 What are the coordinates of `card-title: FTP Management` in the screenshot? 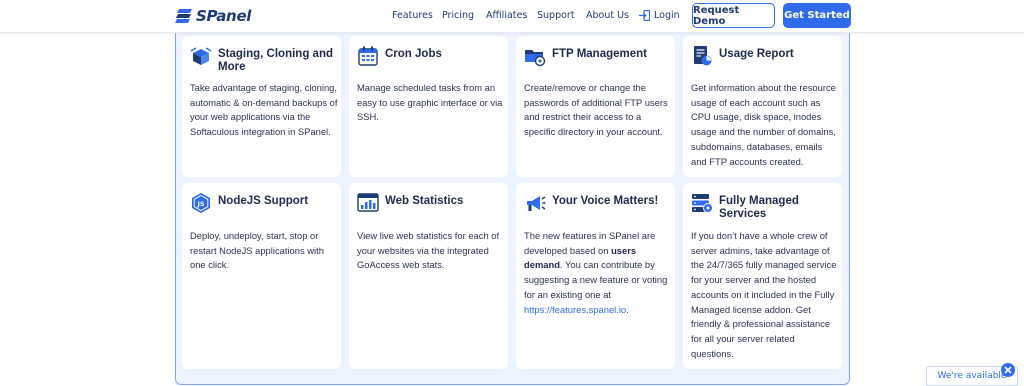 It's located at (599, 54).